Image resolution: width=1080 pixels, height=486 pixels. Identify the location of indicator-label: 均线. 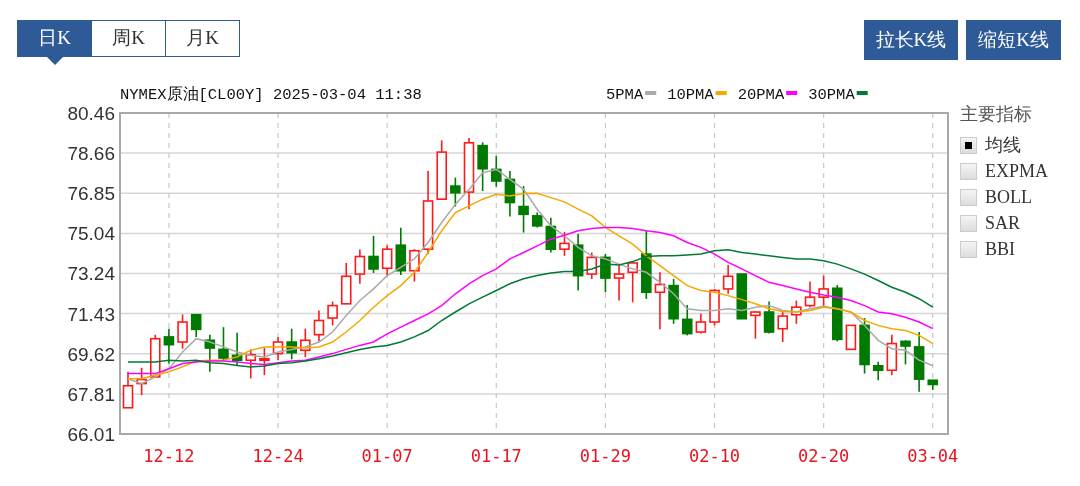
(1003, 145).